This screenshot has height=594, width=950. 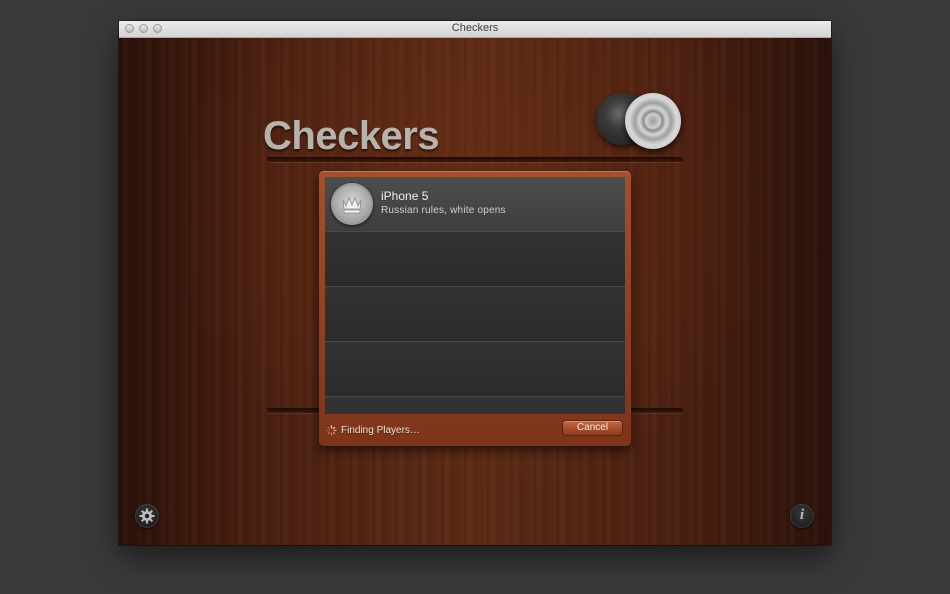 I want to click on app-title: Checkers, so click(x=351, y=136).